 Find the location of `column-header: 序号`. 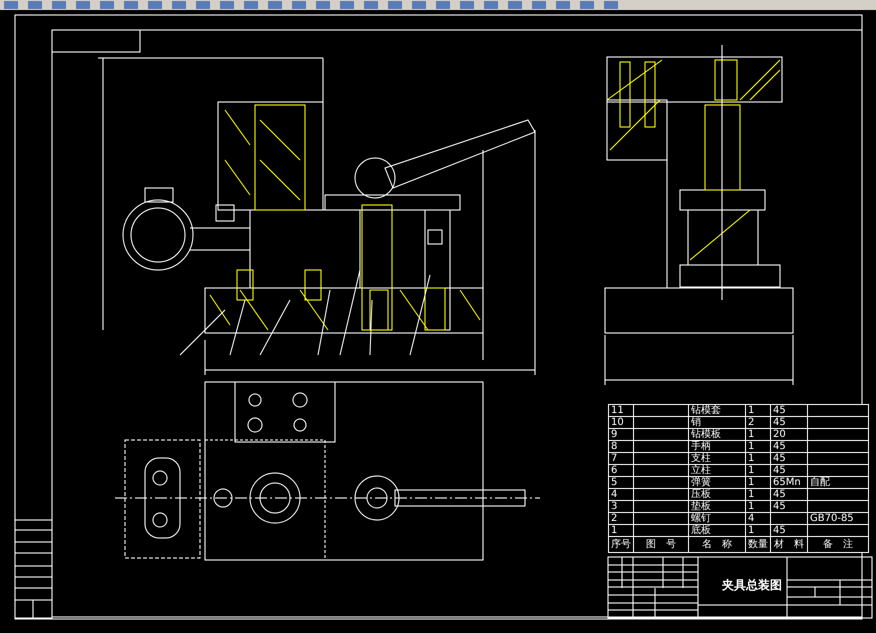

column-header: 序号 is located at coordinates (621, 544).